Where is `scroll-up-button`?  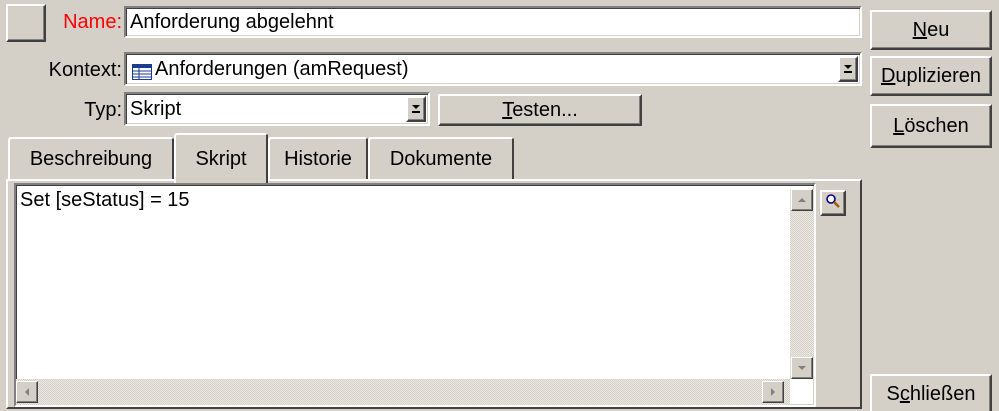 scroll-up-button is located at coordinates (802, 200).